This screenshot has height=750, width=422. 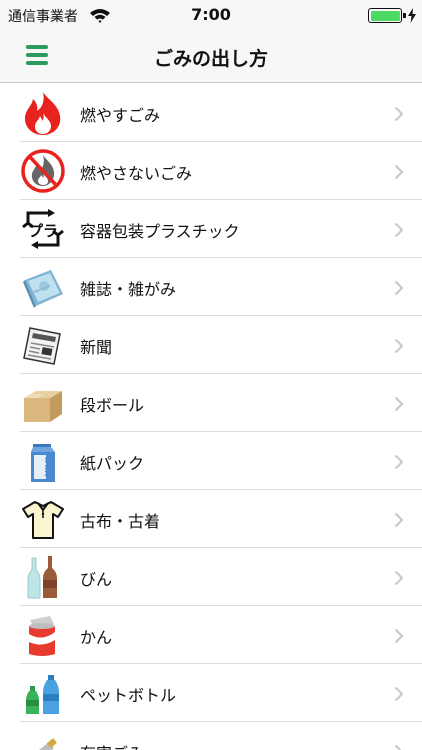 I want to click on battery-icon, so click(x=387, y=15).